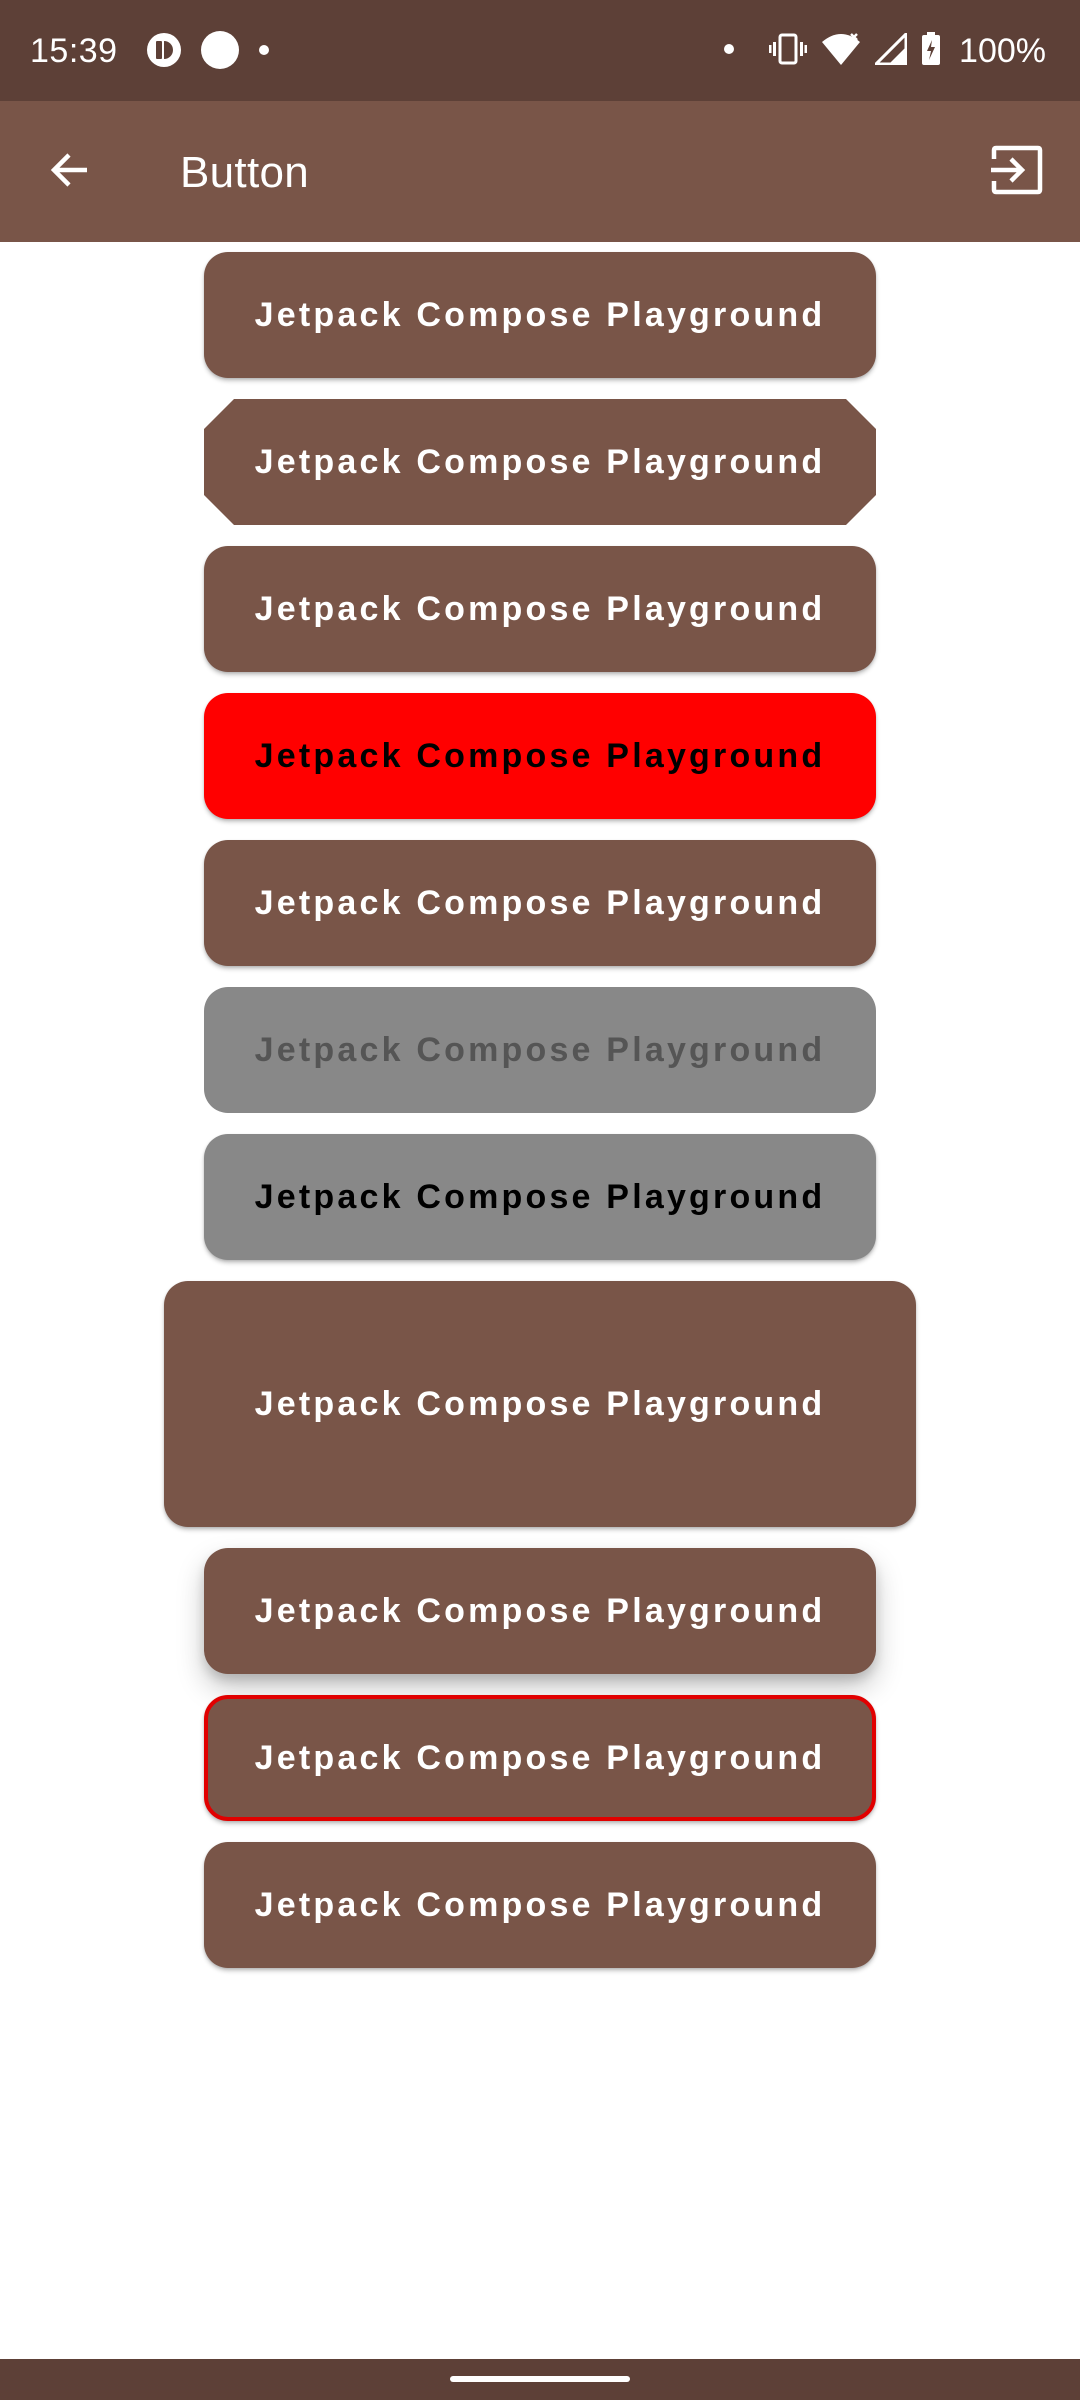 Image resolution: width=1080 pixels, height=2400 pixels. What do you see at coordinates (540, 609) in the screenshot?
I see `button-default-2: Jetpack Compose Playground` at bounding box center [540, 609].